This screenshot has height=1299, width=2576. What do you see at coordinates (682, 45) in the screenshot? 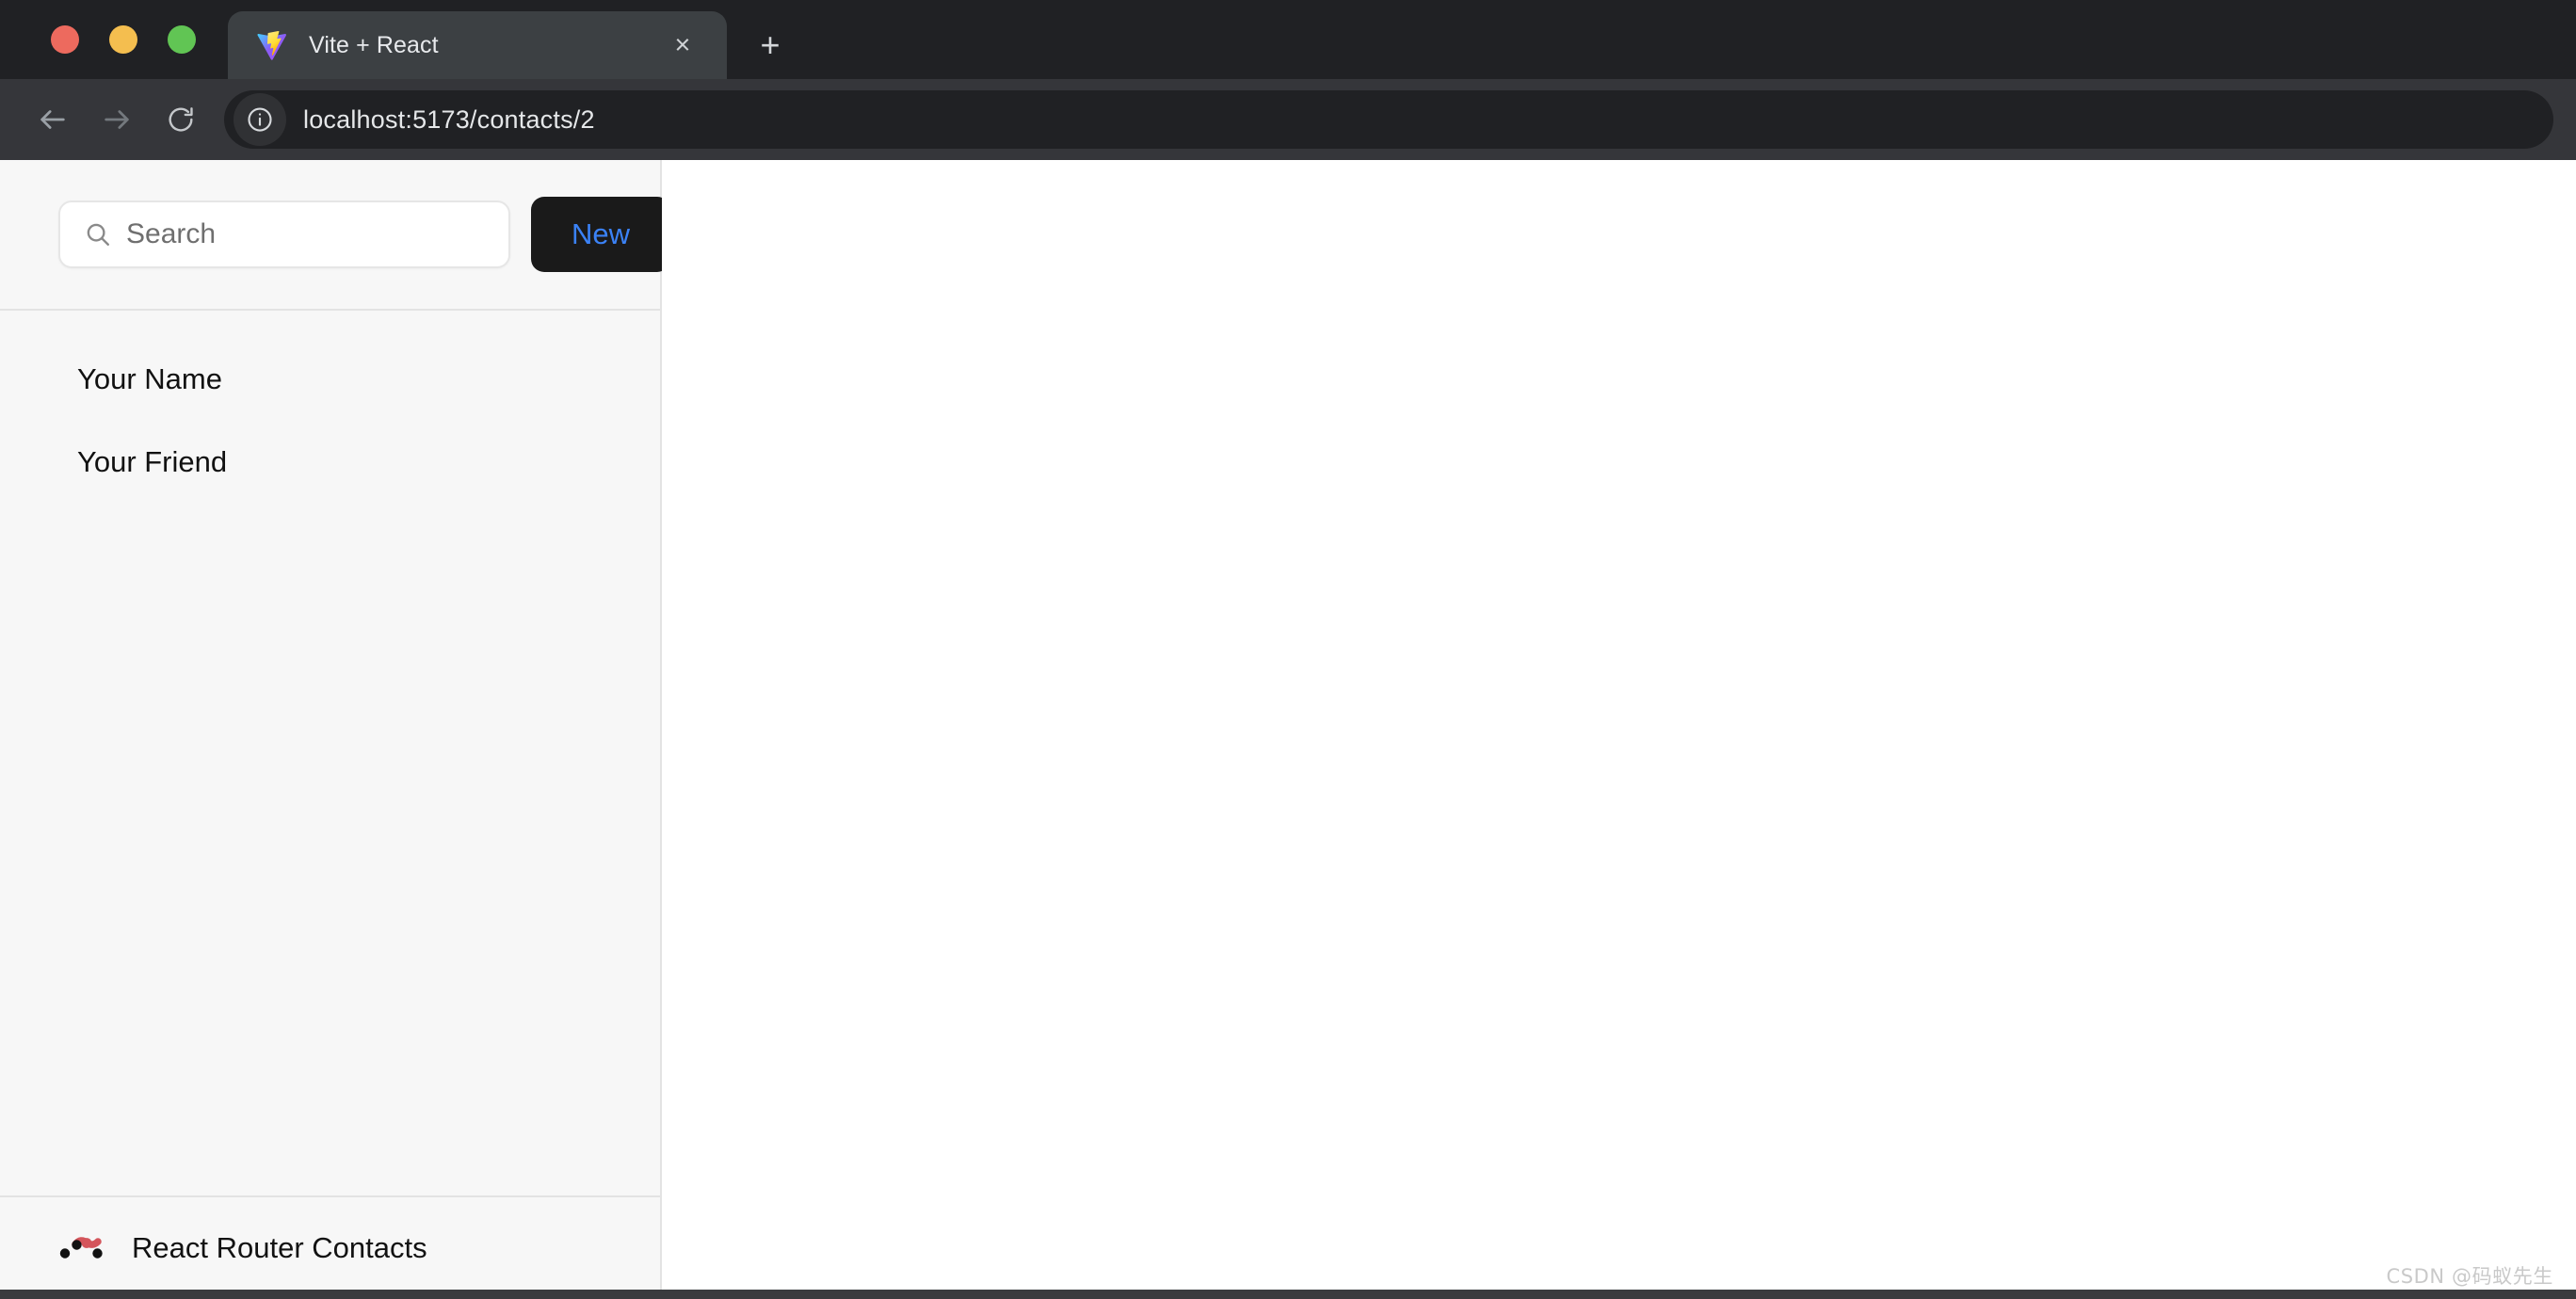
I see `close-tab-icon: ×` at bounding box center [682, 45].